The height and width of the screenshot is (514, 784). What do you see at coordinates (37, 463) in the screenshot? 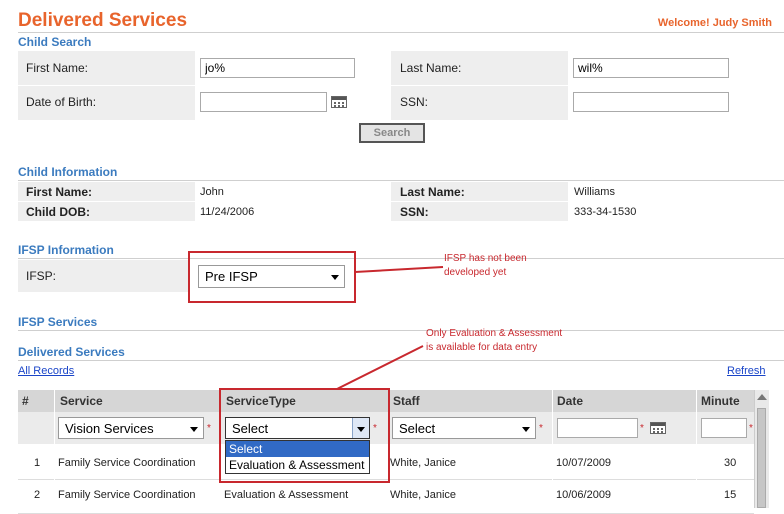
I see `row-number: 1` at bounding box center [37, 463].